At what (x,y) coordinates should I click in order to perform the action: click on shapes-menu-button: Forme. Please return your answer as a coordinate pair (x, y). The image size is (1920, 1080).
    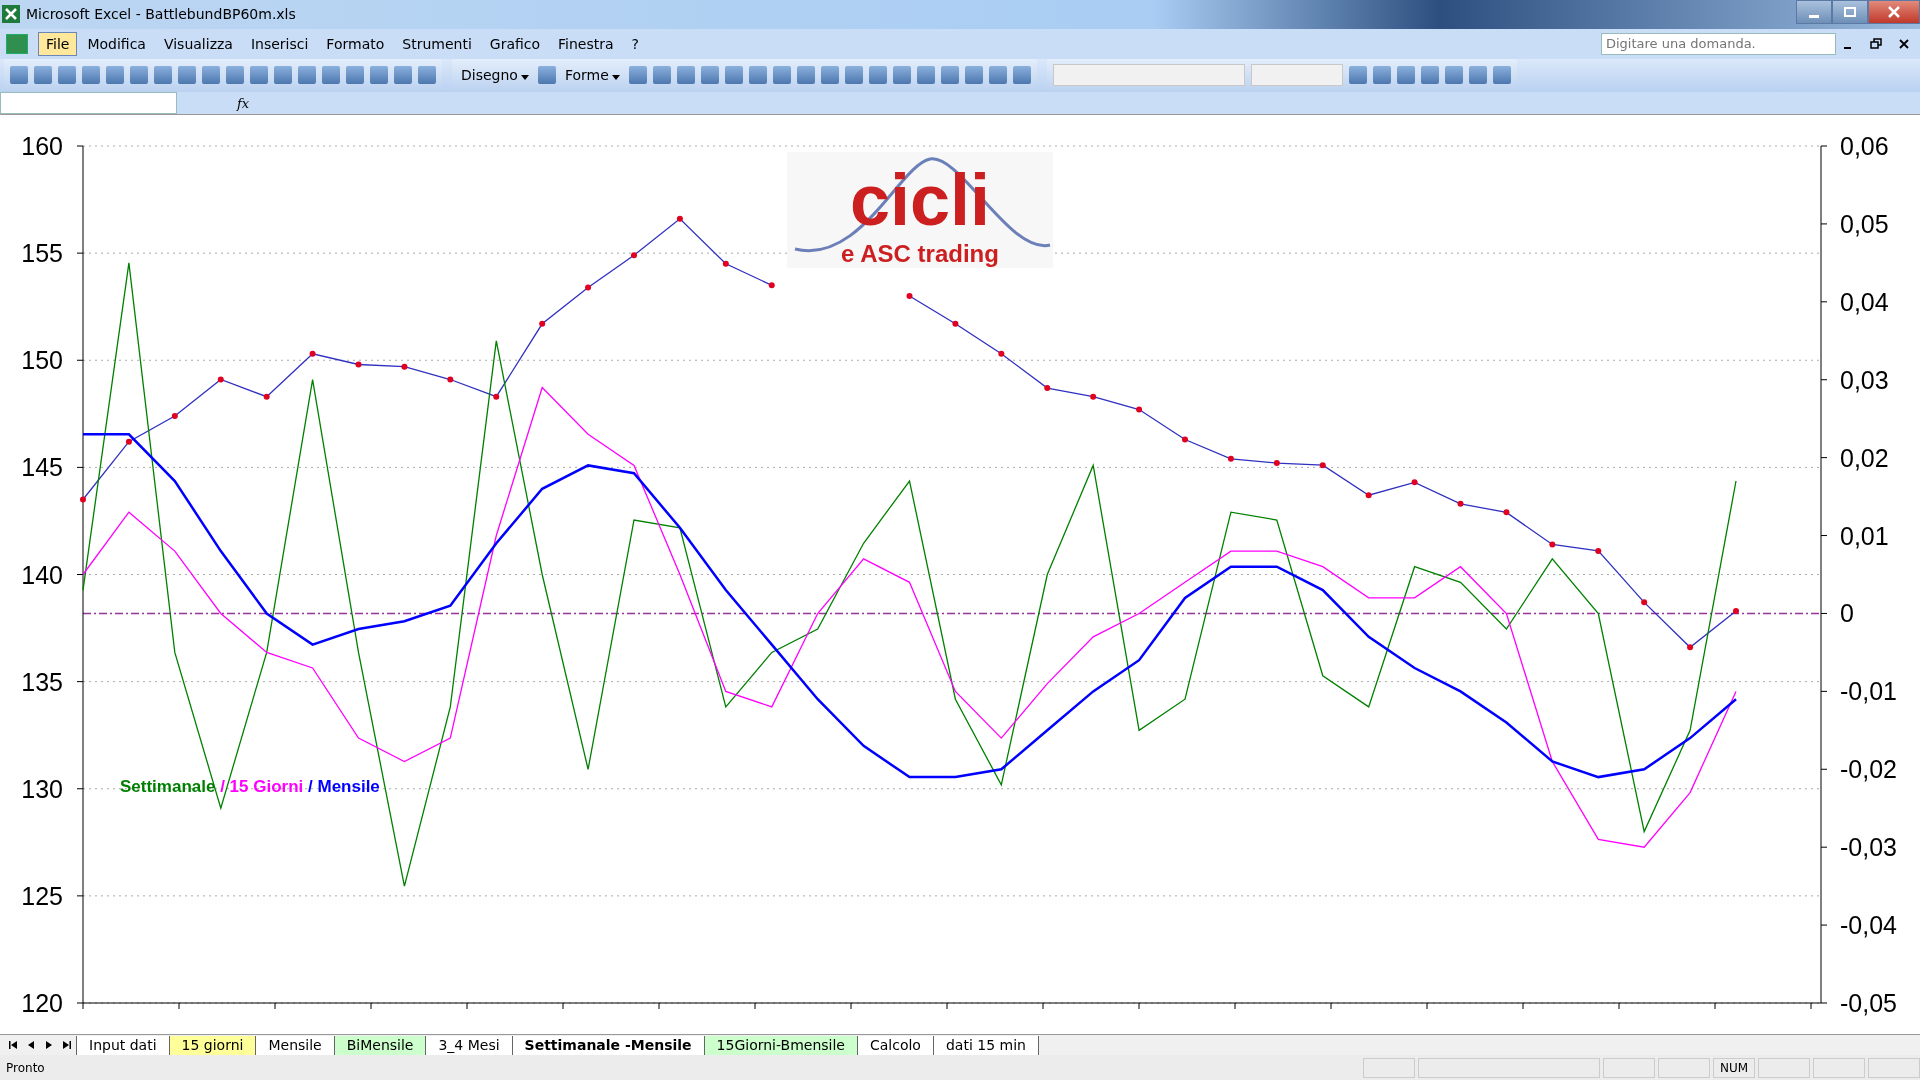
    Looking at the image, I should click on (592, 75).